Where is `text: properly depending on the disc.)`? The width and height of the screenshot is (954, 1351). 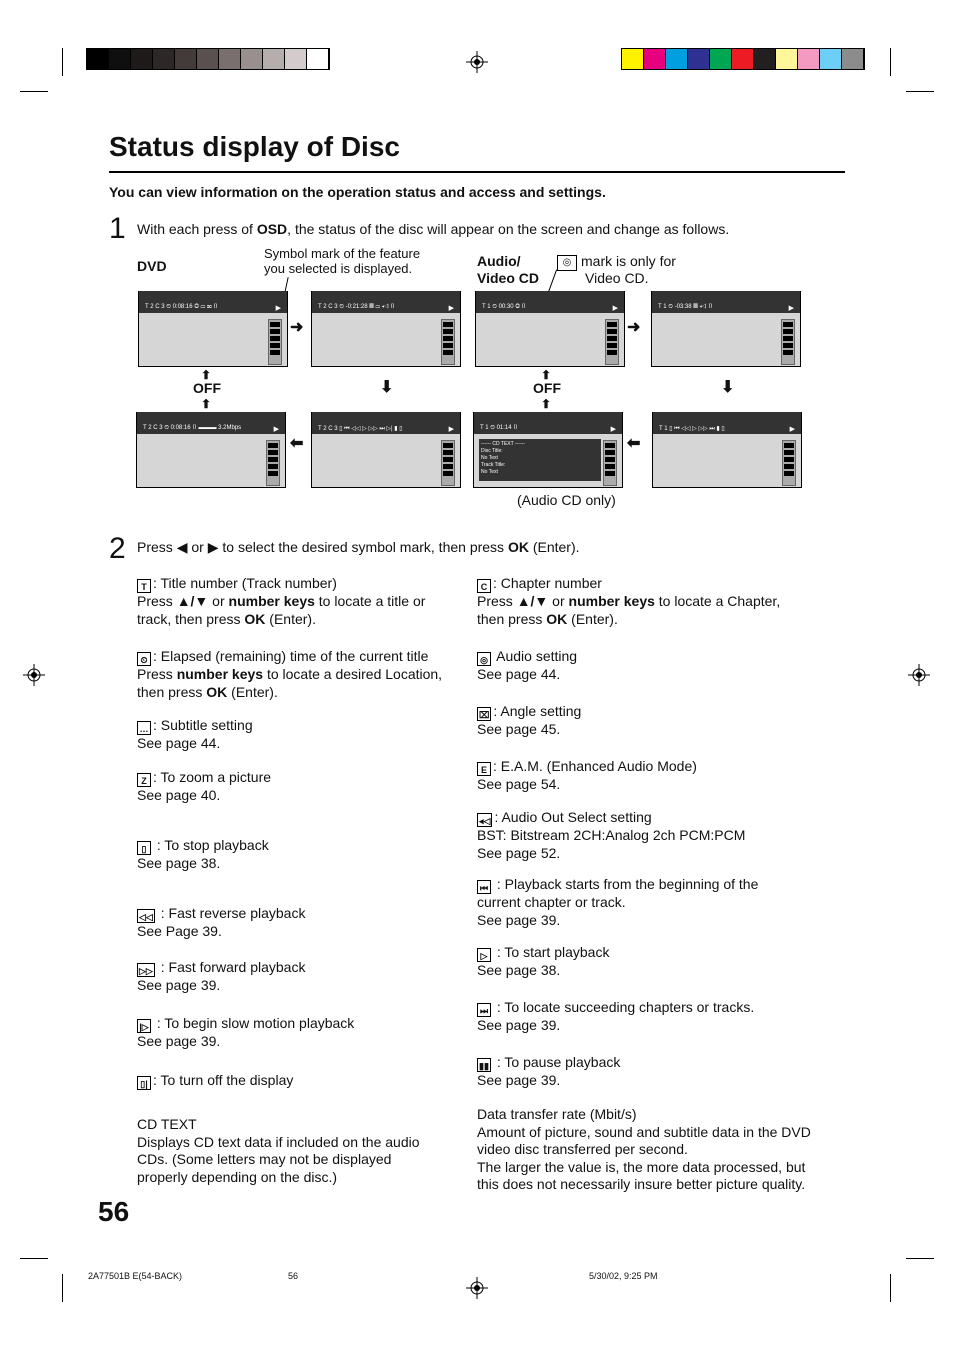
text: properly depending on the disc.) is located at coordinates (237, 1176).